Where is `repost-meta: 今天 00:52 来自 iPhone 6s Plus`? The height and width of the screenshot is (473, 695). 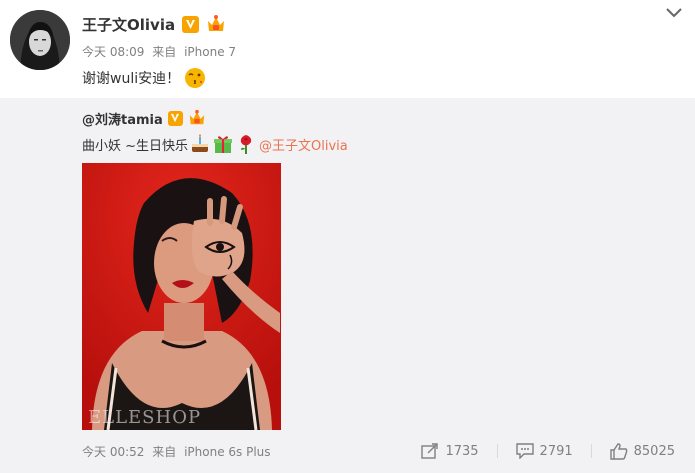
repost-meta: 今天 00:52 来自 iPhone 6s Plus is located at coordinates (176, 451).